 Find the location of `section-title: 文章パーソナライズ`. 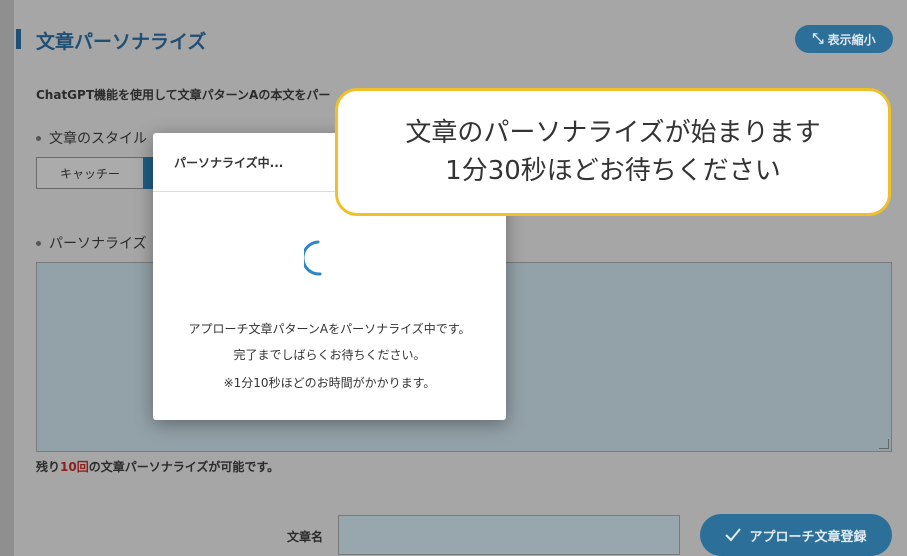

section-title: 文章パーソナライズ is located at coordinates (121, 42).